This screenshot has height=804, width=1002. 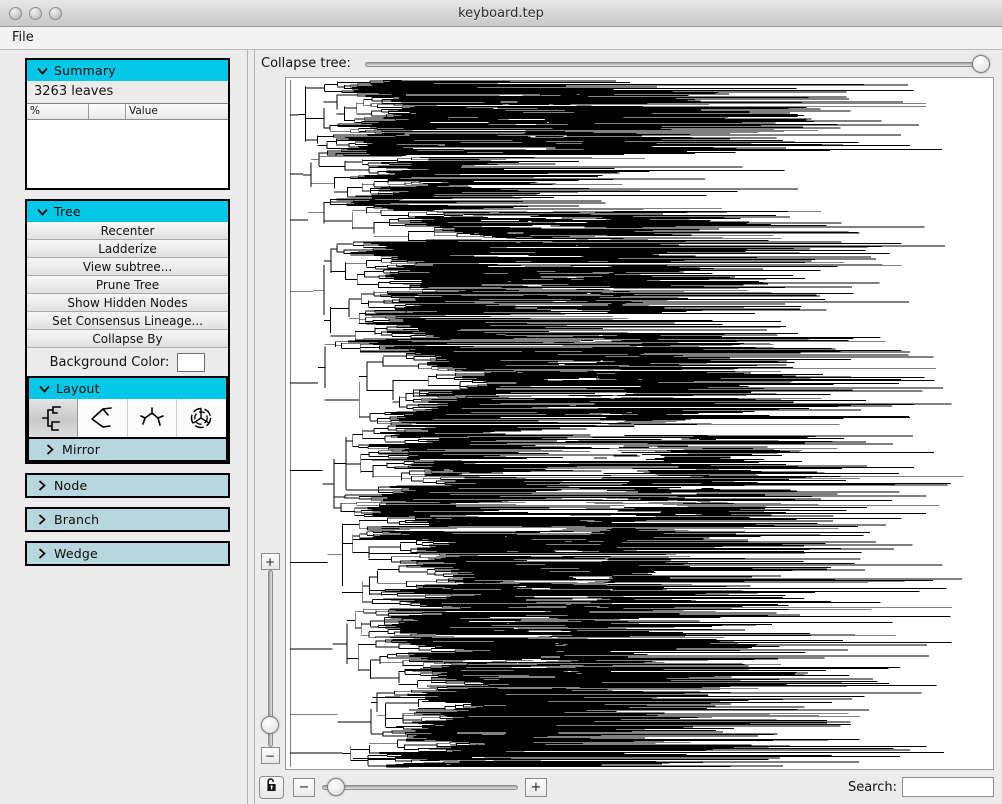 I want to click on unrooted-layout-button, so click(x=152, y=418).